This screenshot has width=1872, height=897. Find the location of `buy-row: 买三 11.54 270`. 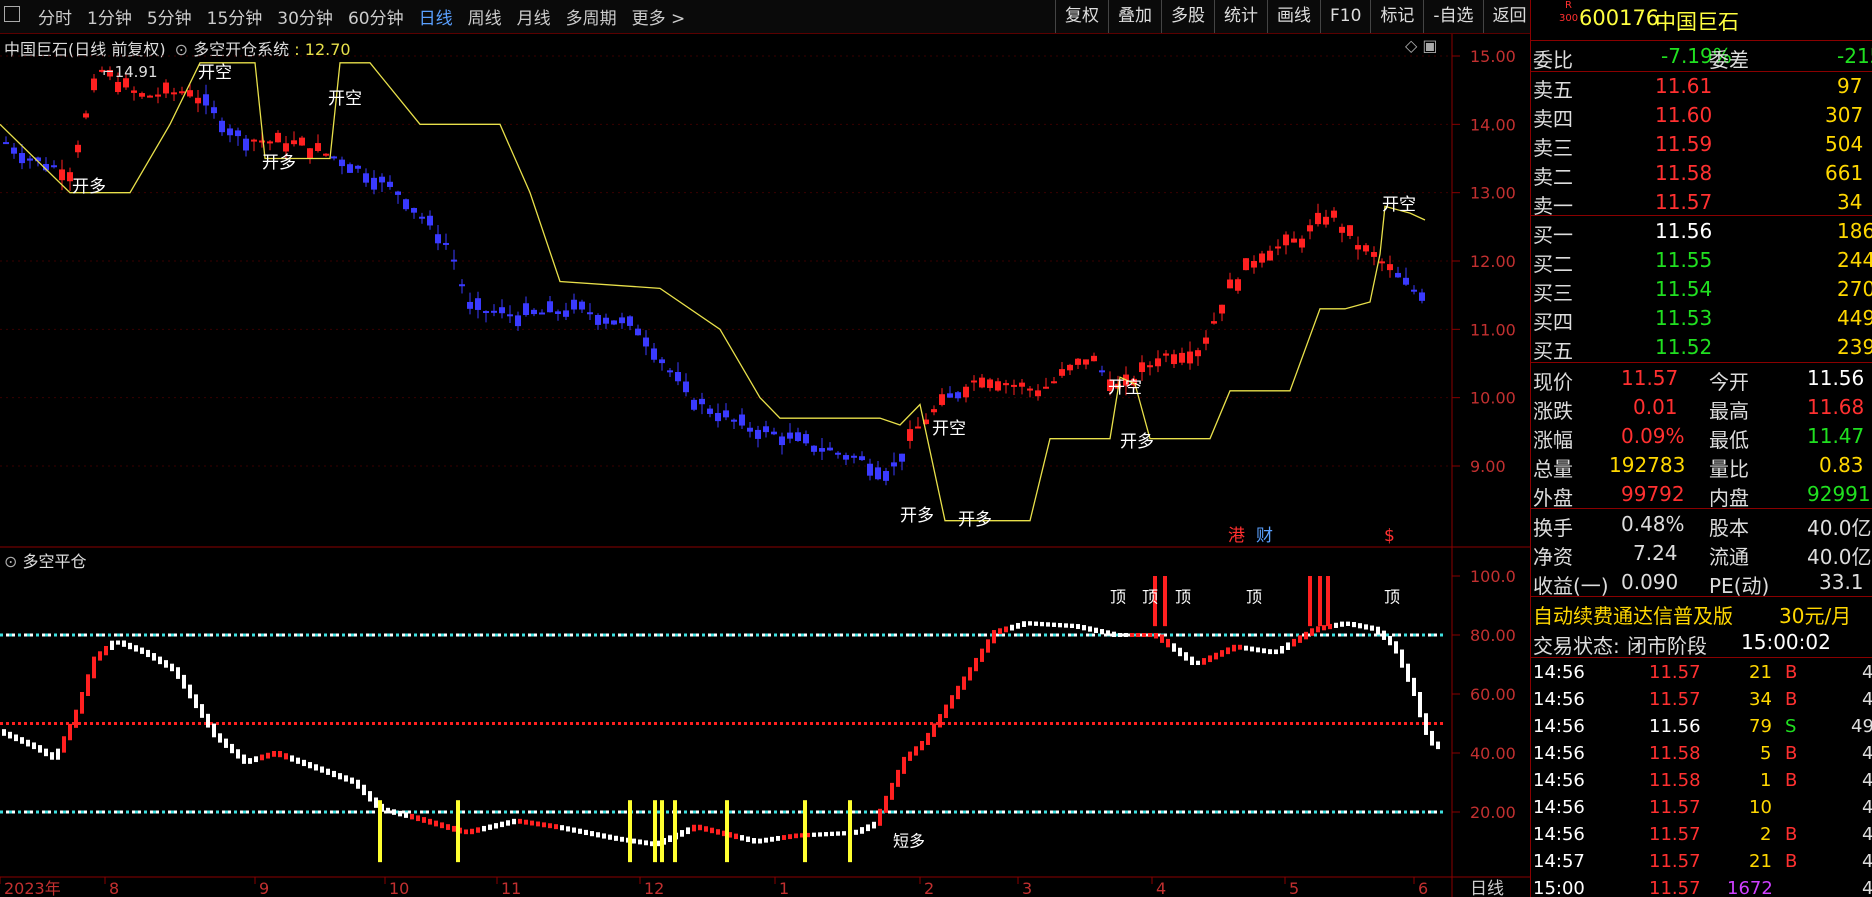

buy-row: 买三 11.54 270 is located at coordinates (1701, 290).